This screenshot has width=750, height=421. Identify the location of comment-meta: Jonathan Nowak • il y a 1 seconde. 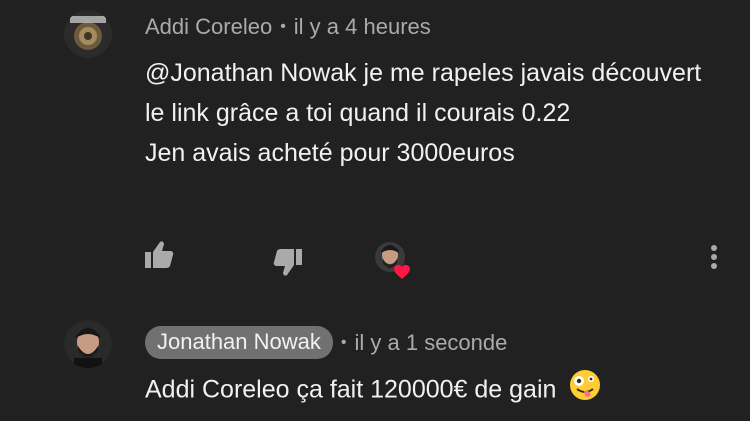
(326, 342).